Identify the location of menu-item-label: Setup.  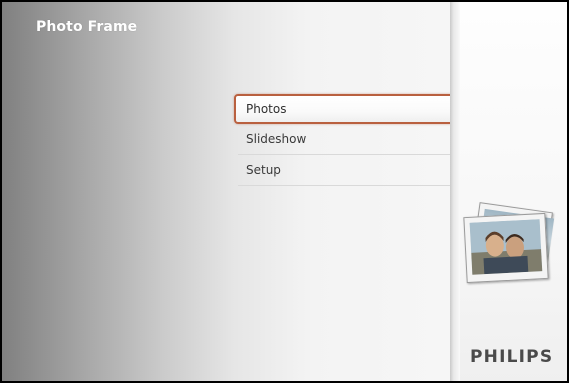
(263, 170).